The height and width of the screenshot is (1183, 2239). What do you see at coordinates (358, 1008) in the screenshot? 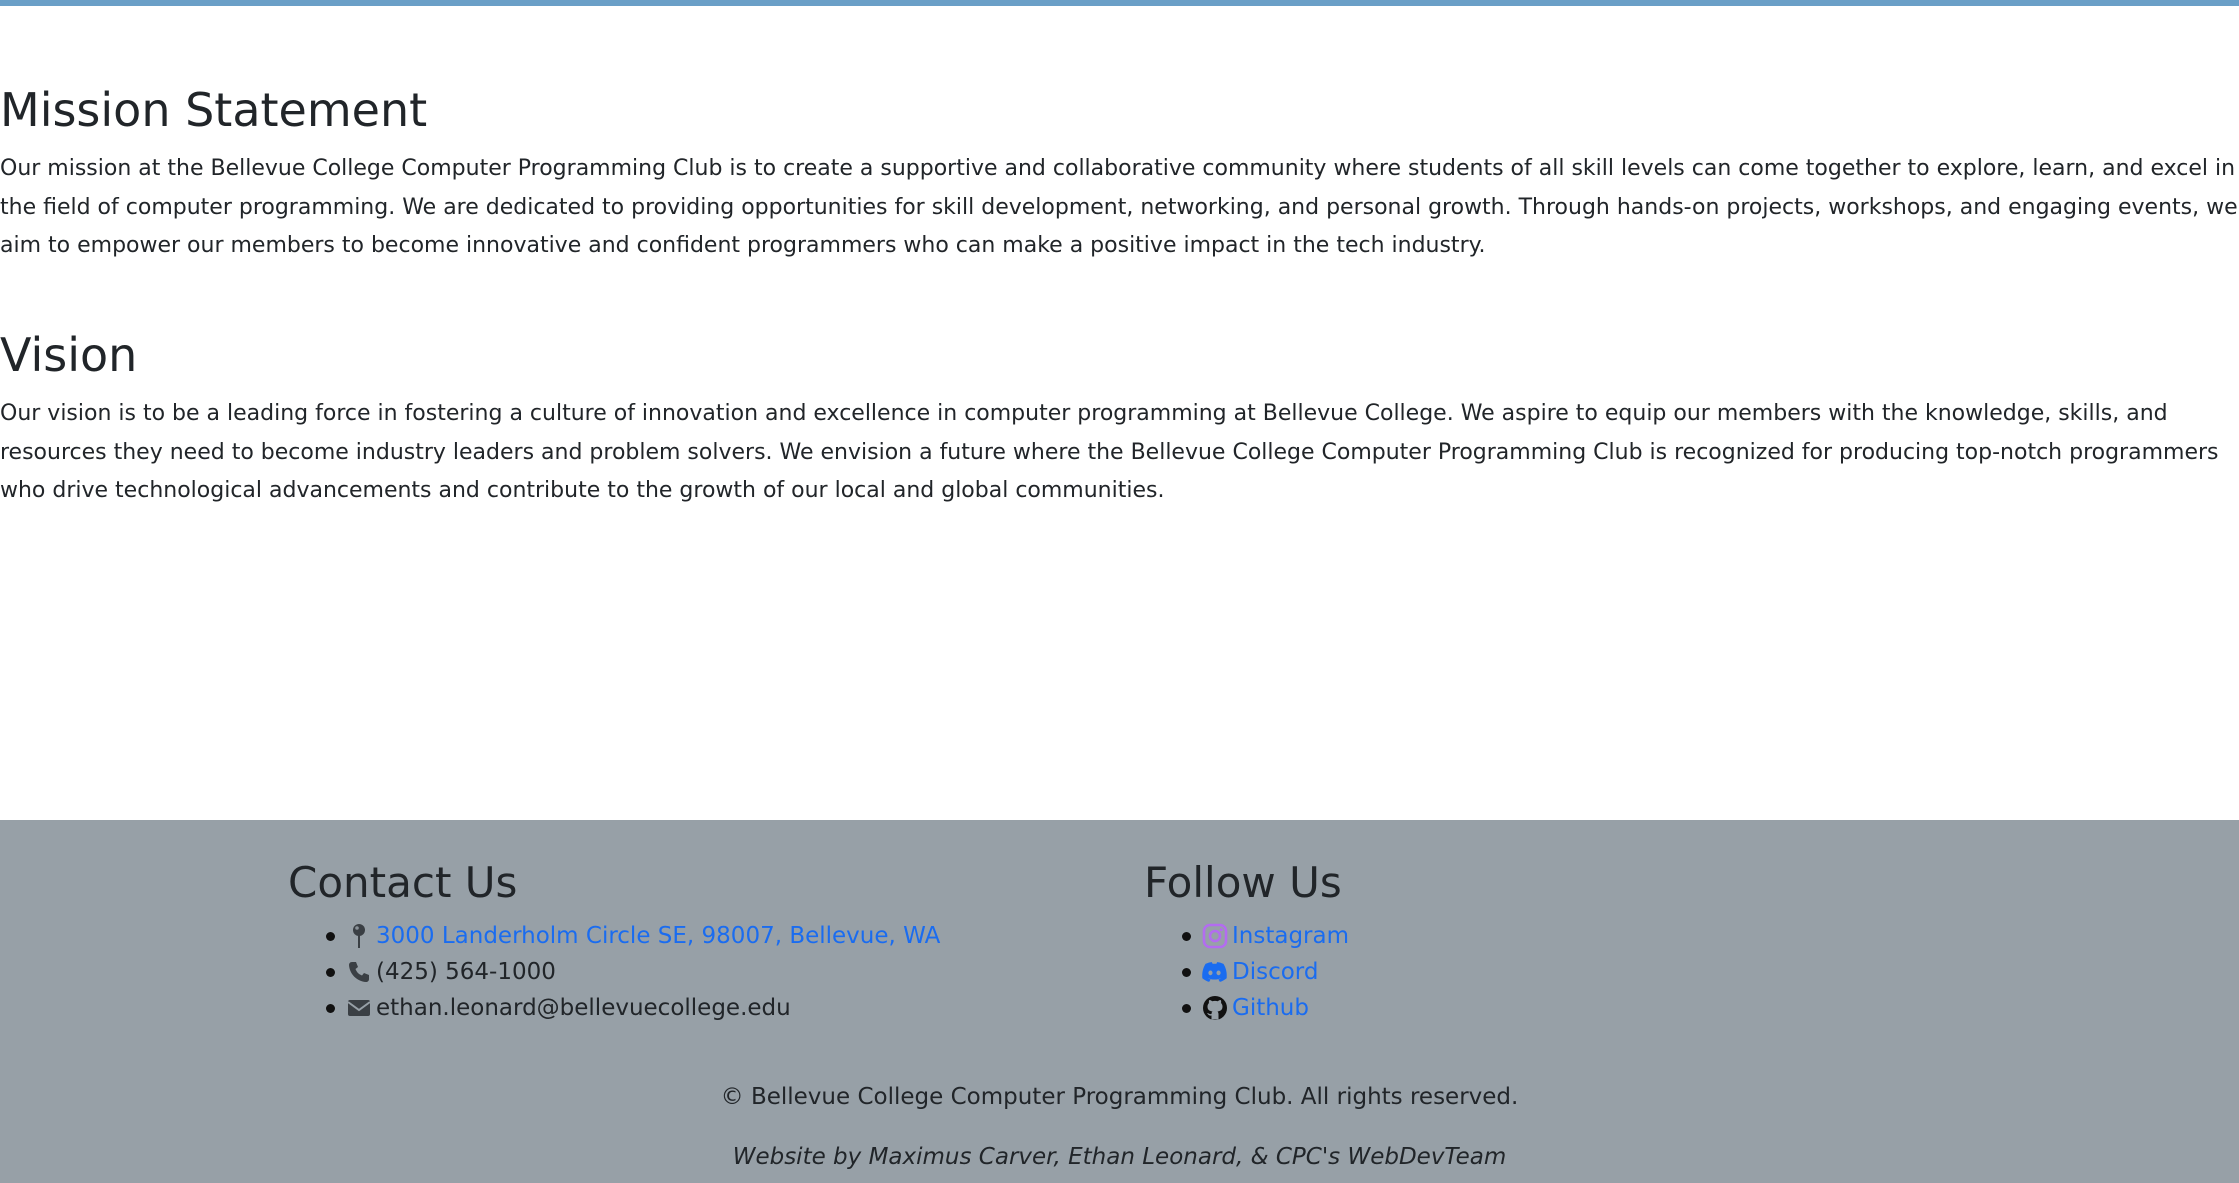
I see `envelope-icon` at bounding box center [358, 1008].